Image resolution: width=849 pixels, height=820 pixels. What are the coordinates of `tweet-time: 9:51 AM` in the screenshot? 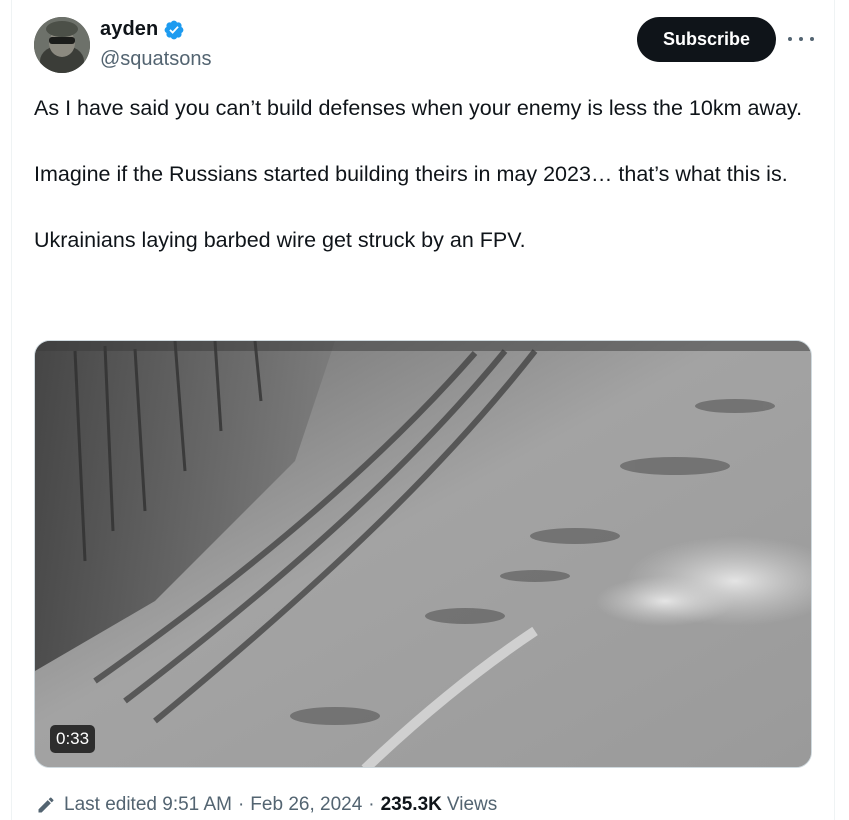 It's located at (197, 805).